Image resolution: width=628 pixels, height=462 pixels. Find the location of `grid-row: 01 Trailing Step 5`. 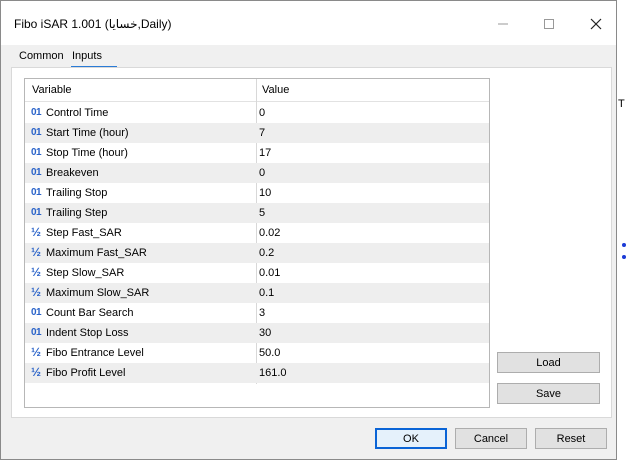

grid-row: 01 Trailing Step 5 is located at coordinates (257, 213).